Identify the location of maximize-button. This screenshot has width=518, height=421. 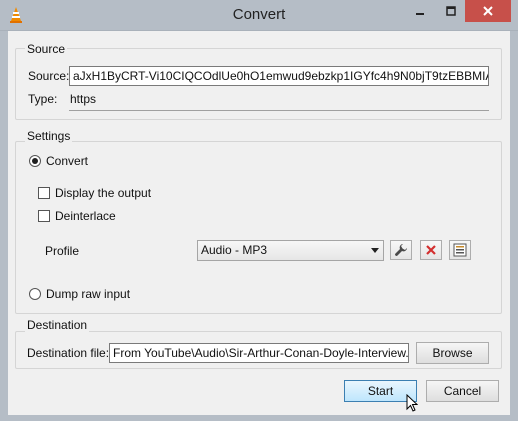
(451, 11).